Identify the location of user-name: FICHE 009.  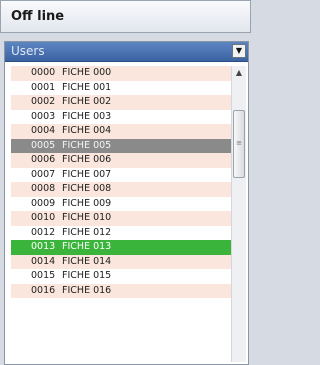
(87, 203).